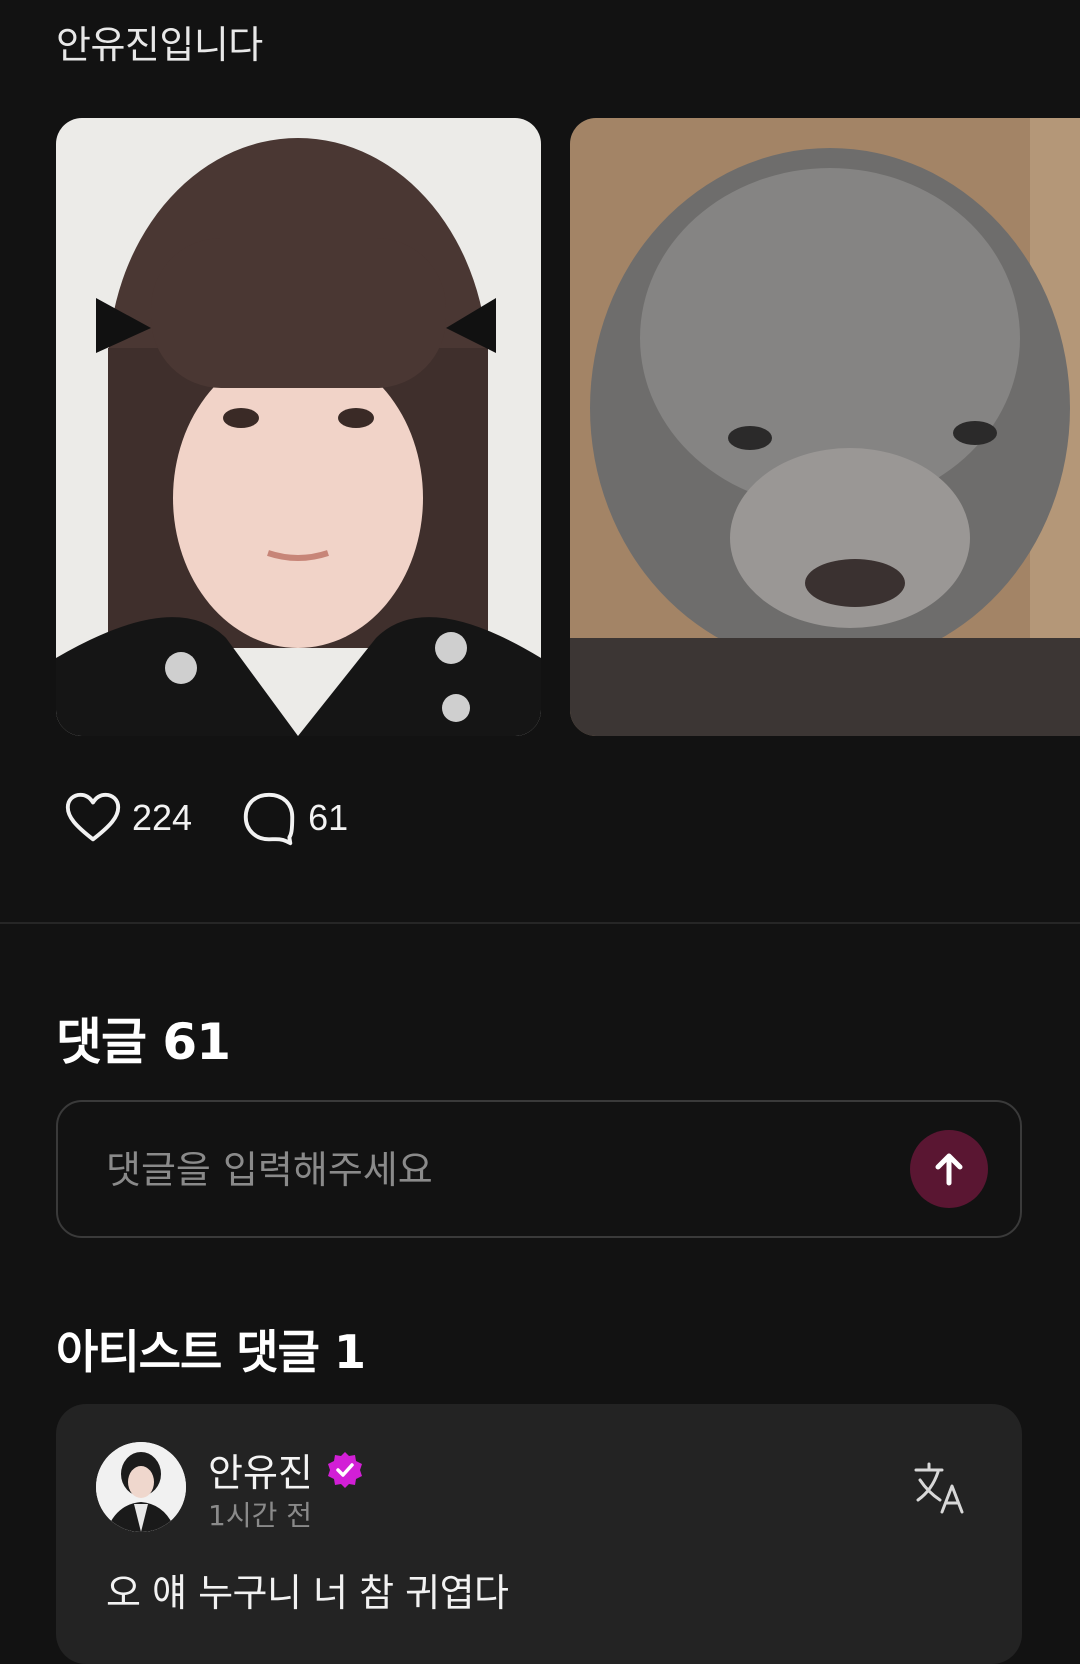 The height and width of the screenshot is (1664, 1080). What do you see at coordinates (486, 1170) in the screenshot?
I see `comment-input` at bounding box center [486, 1170].